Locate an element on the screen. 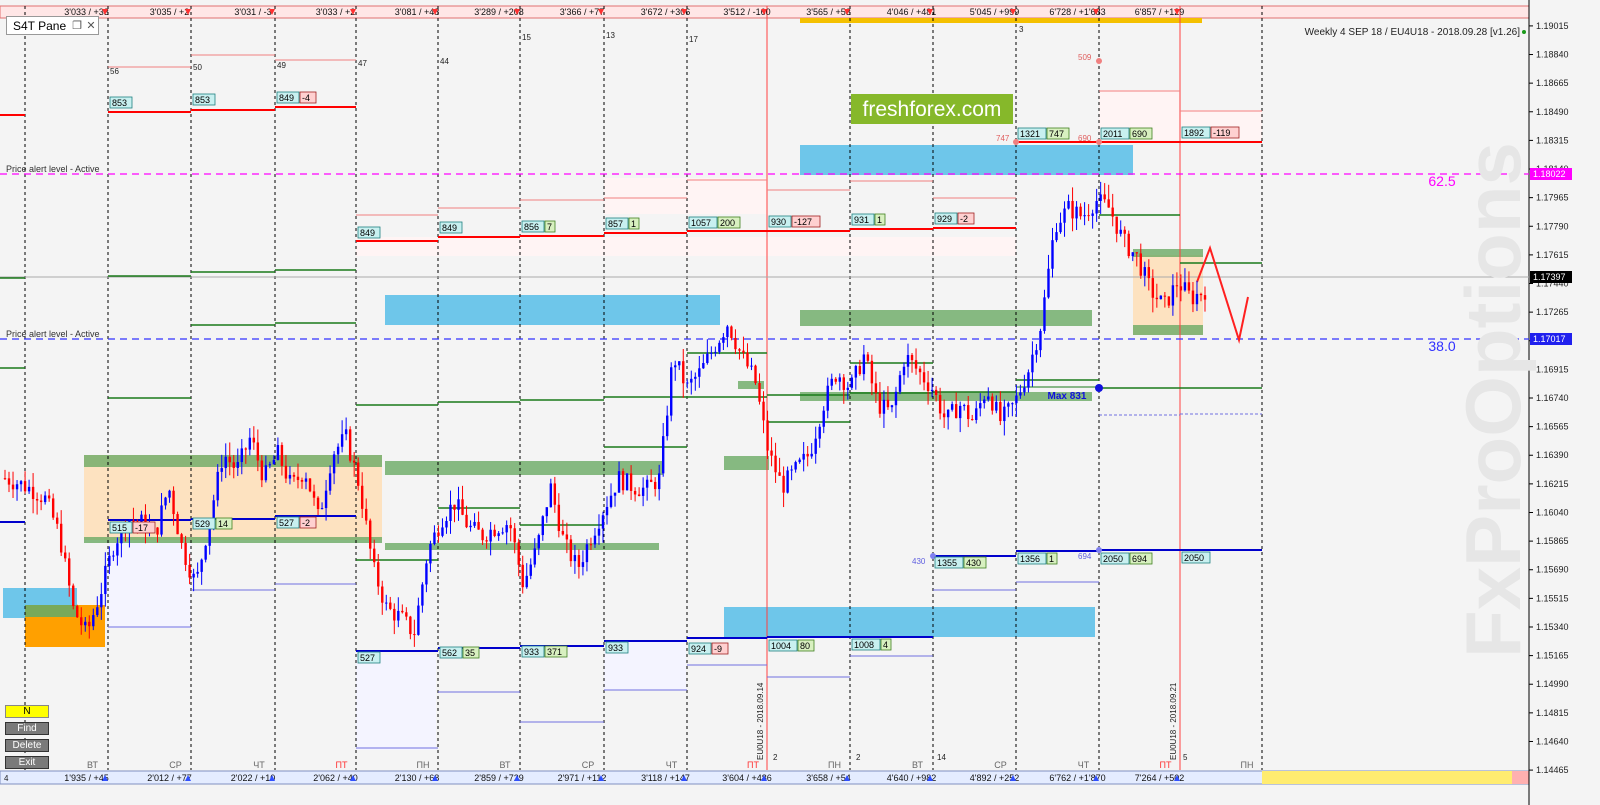  day-label: ПН is located at coordinates (423, 765).